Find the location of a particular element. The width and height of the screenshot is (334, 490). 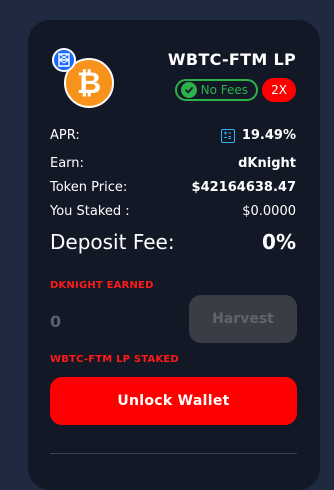

deposit-fee-row: Deposit Fee: 0% is located at coordinates (173, 242).